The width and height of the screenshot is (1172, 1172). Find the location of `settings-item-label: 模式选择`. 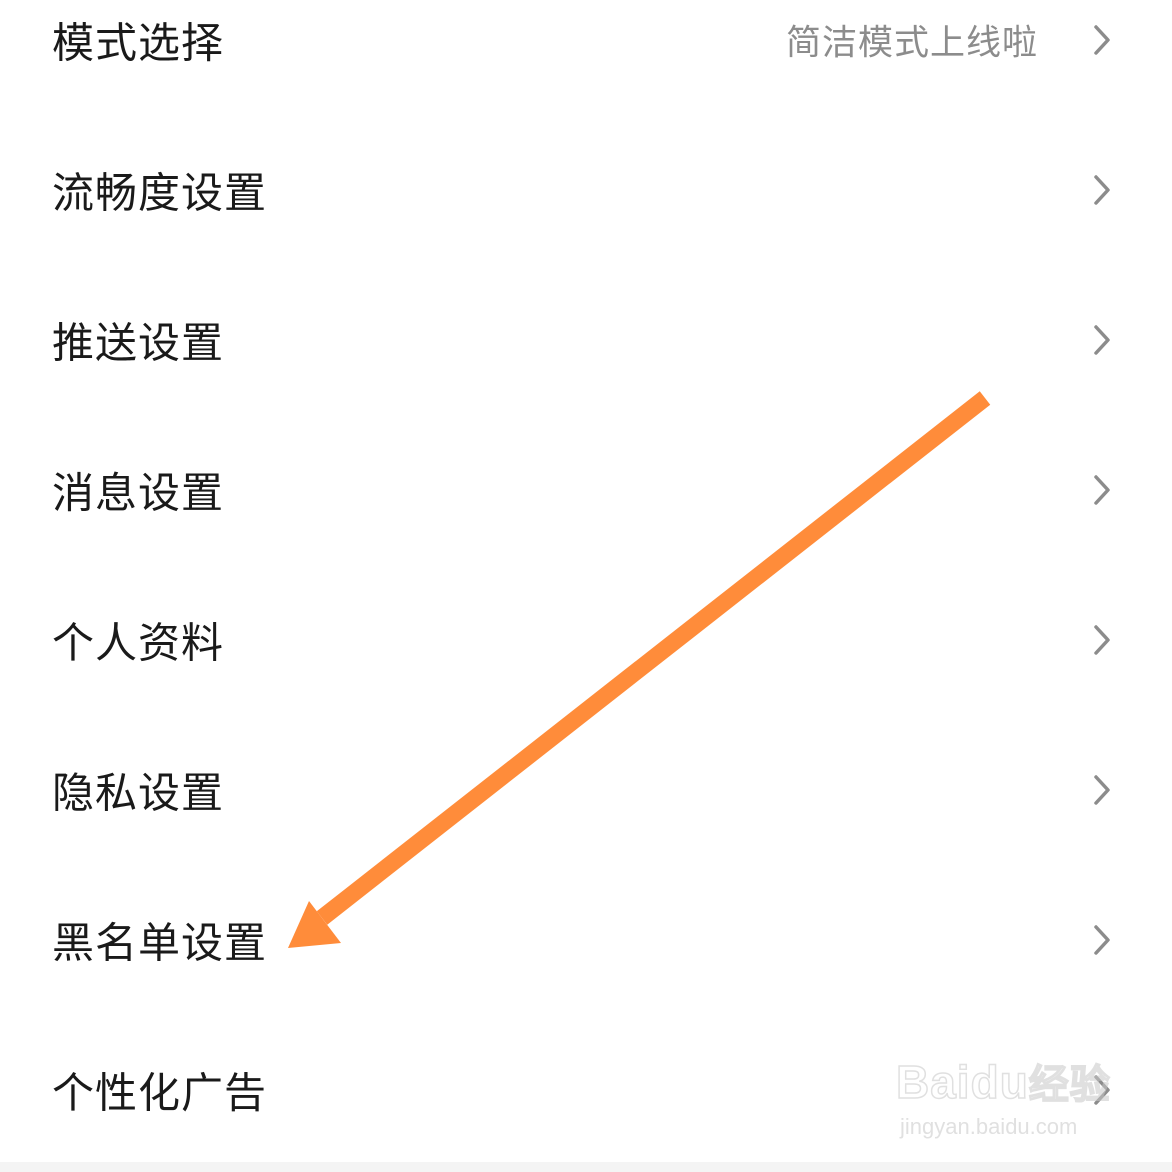

settings-item-label: 模式选择 is located at coordinates (138, 43).